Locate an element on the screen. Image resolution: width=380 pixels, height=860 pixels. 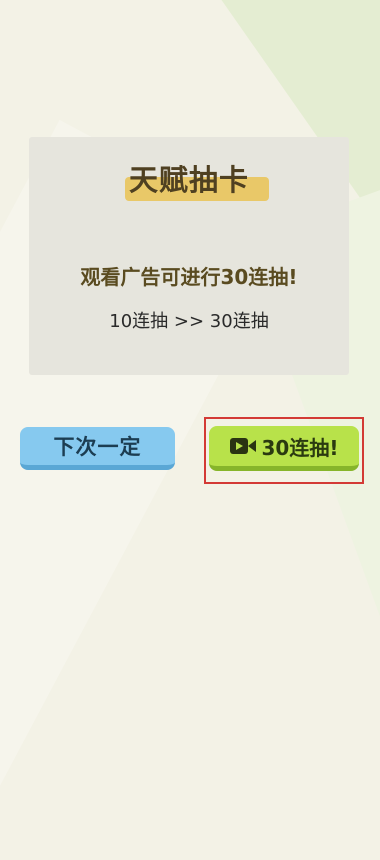
watch-ad-30-draw-button: 30连抽! is located at coordinates (284, 448).